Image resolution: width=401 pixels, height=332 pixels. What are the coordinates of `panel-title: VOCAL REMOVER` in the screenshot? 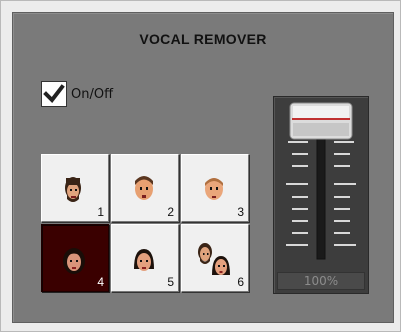 It's located at (203, 39).